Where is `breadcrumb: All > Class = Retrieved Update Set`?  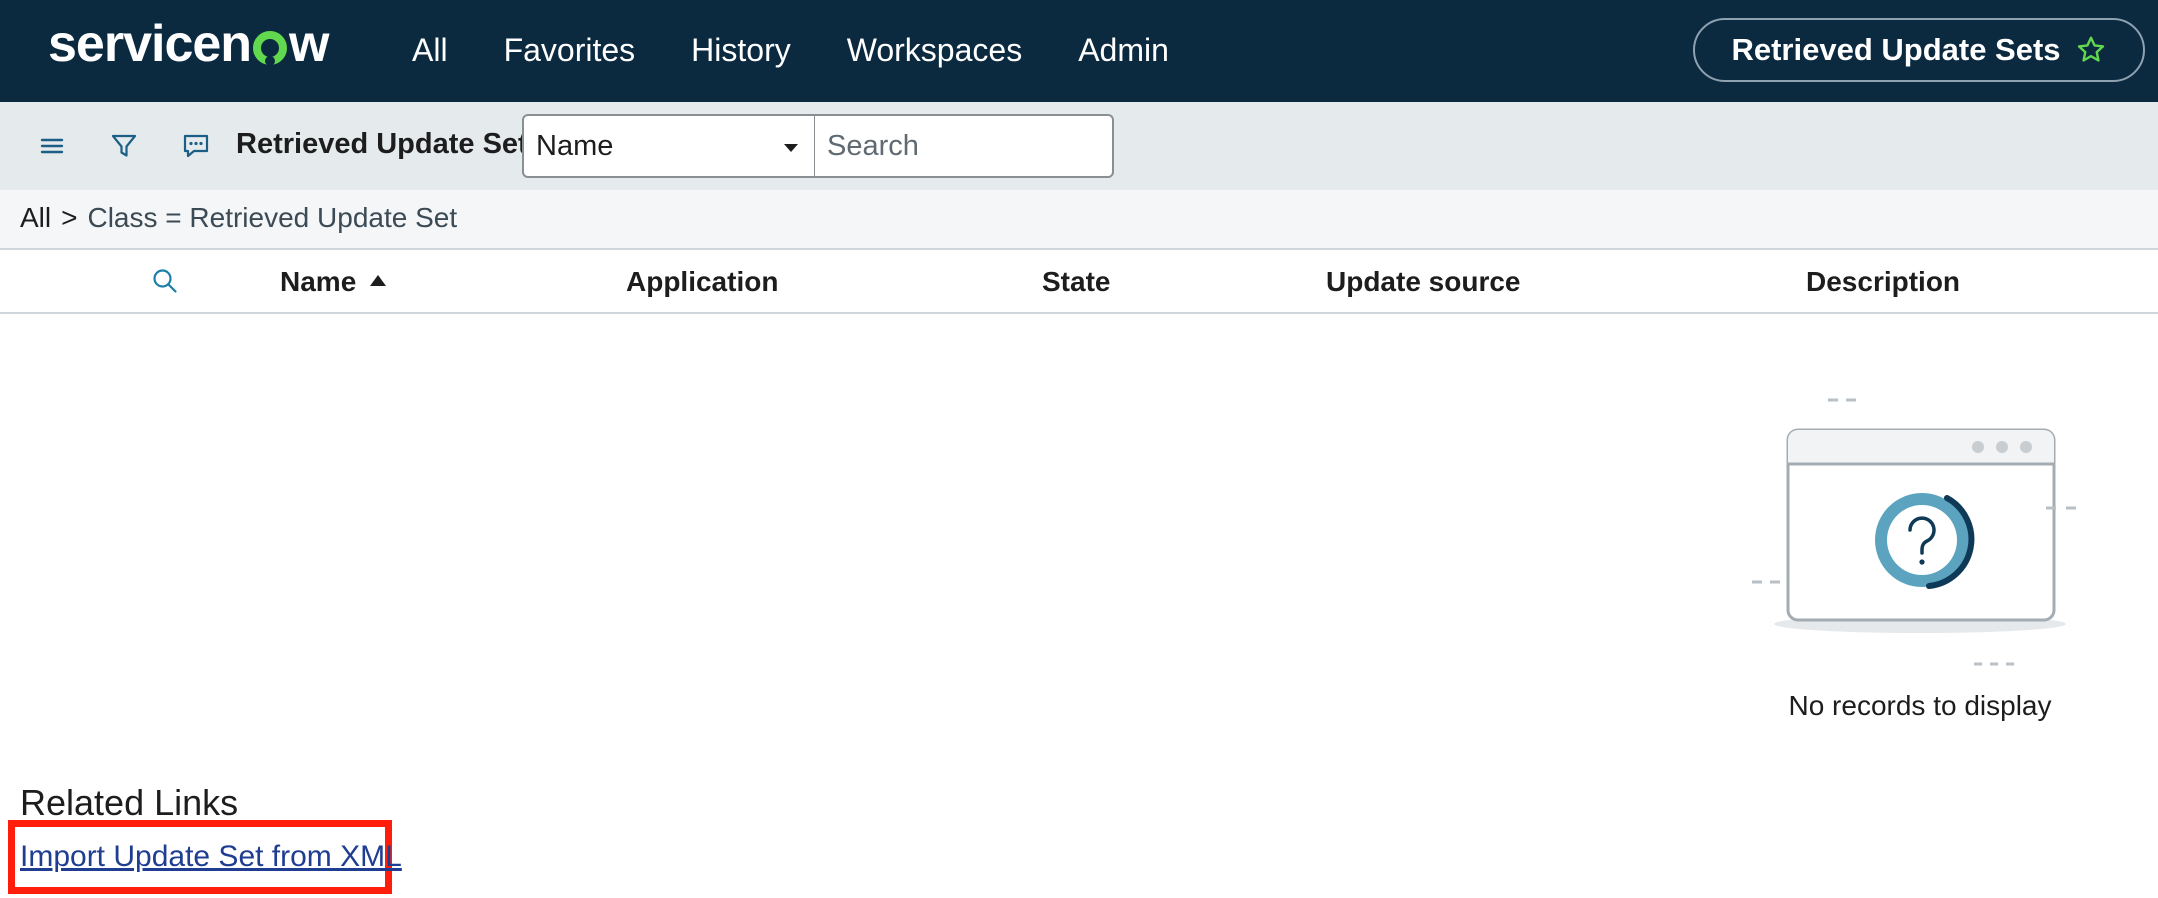
breadcrumb: All > Class = Retrieved Update Set is located at coordinates (238, 218).